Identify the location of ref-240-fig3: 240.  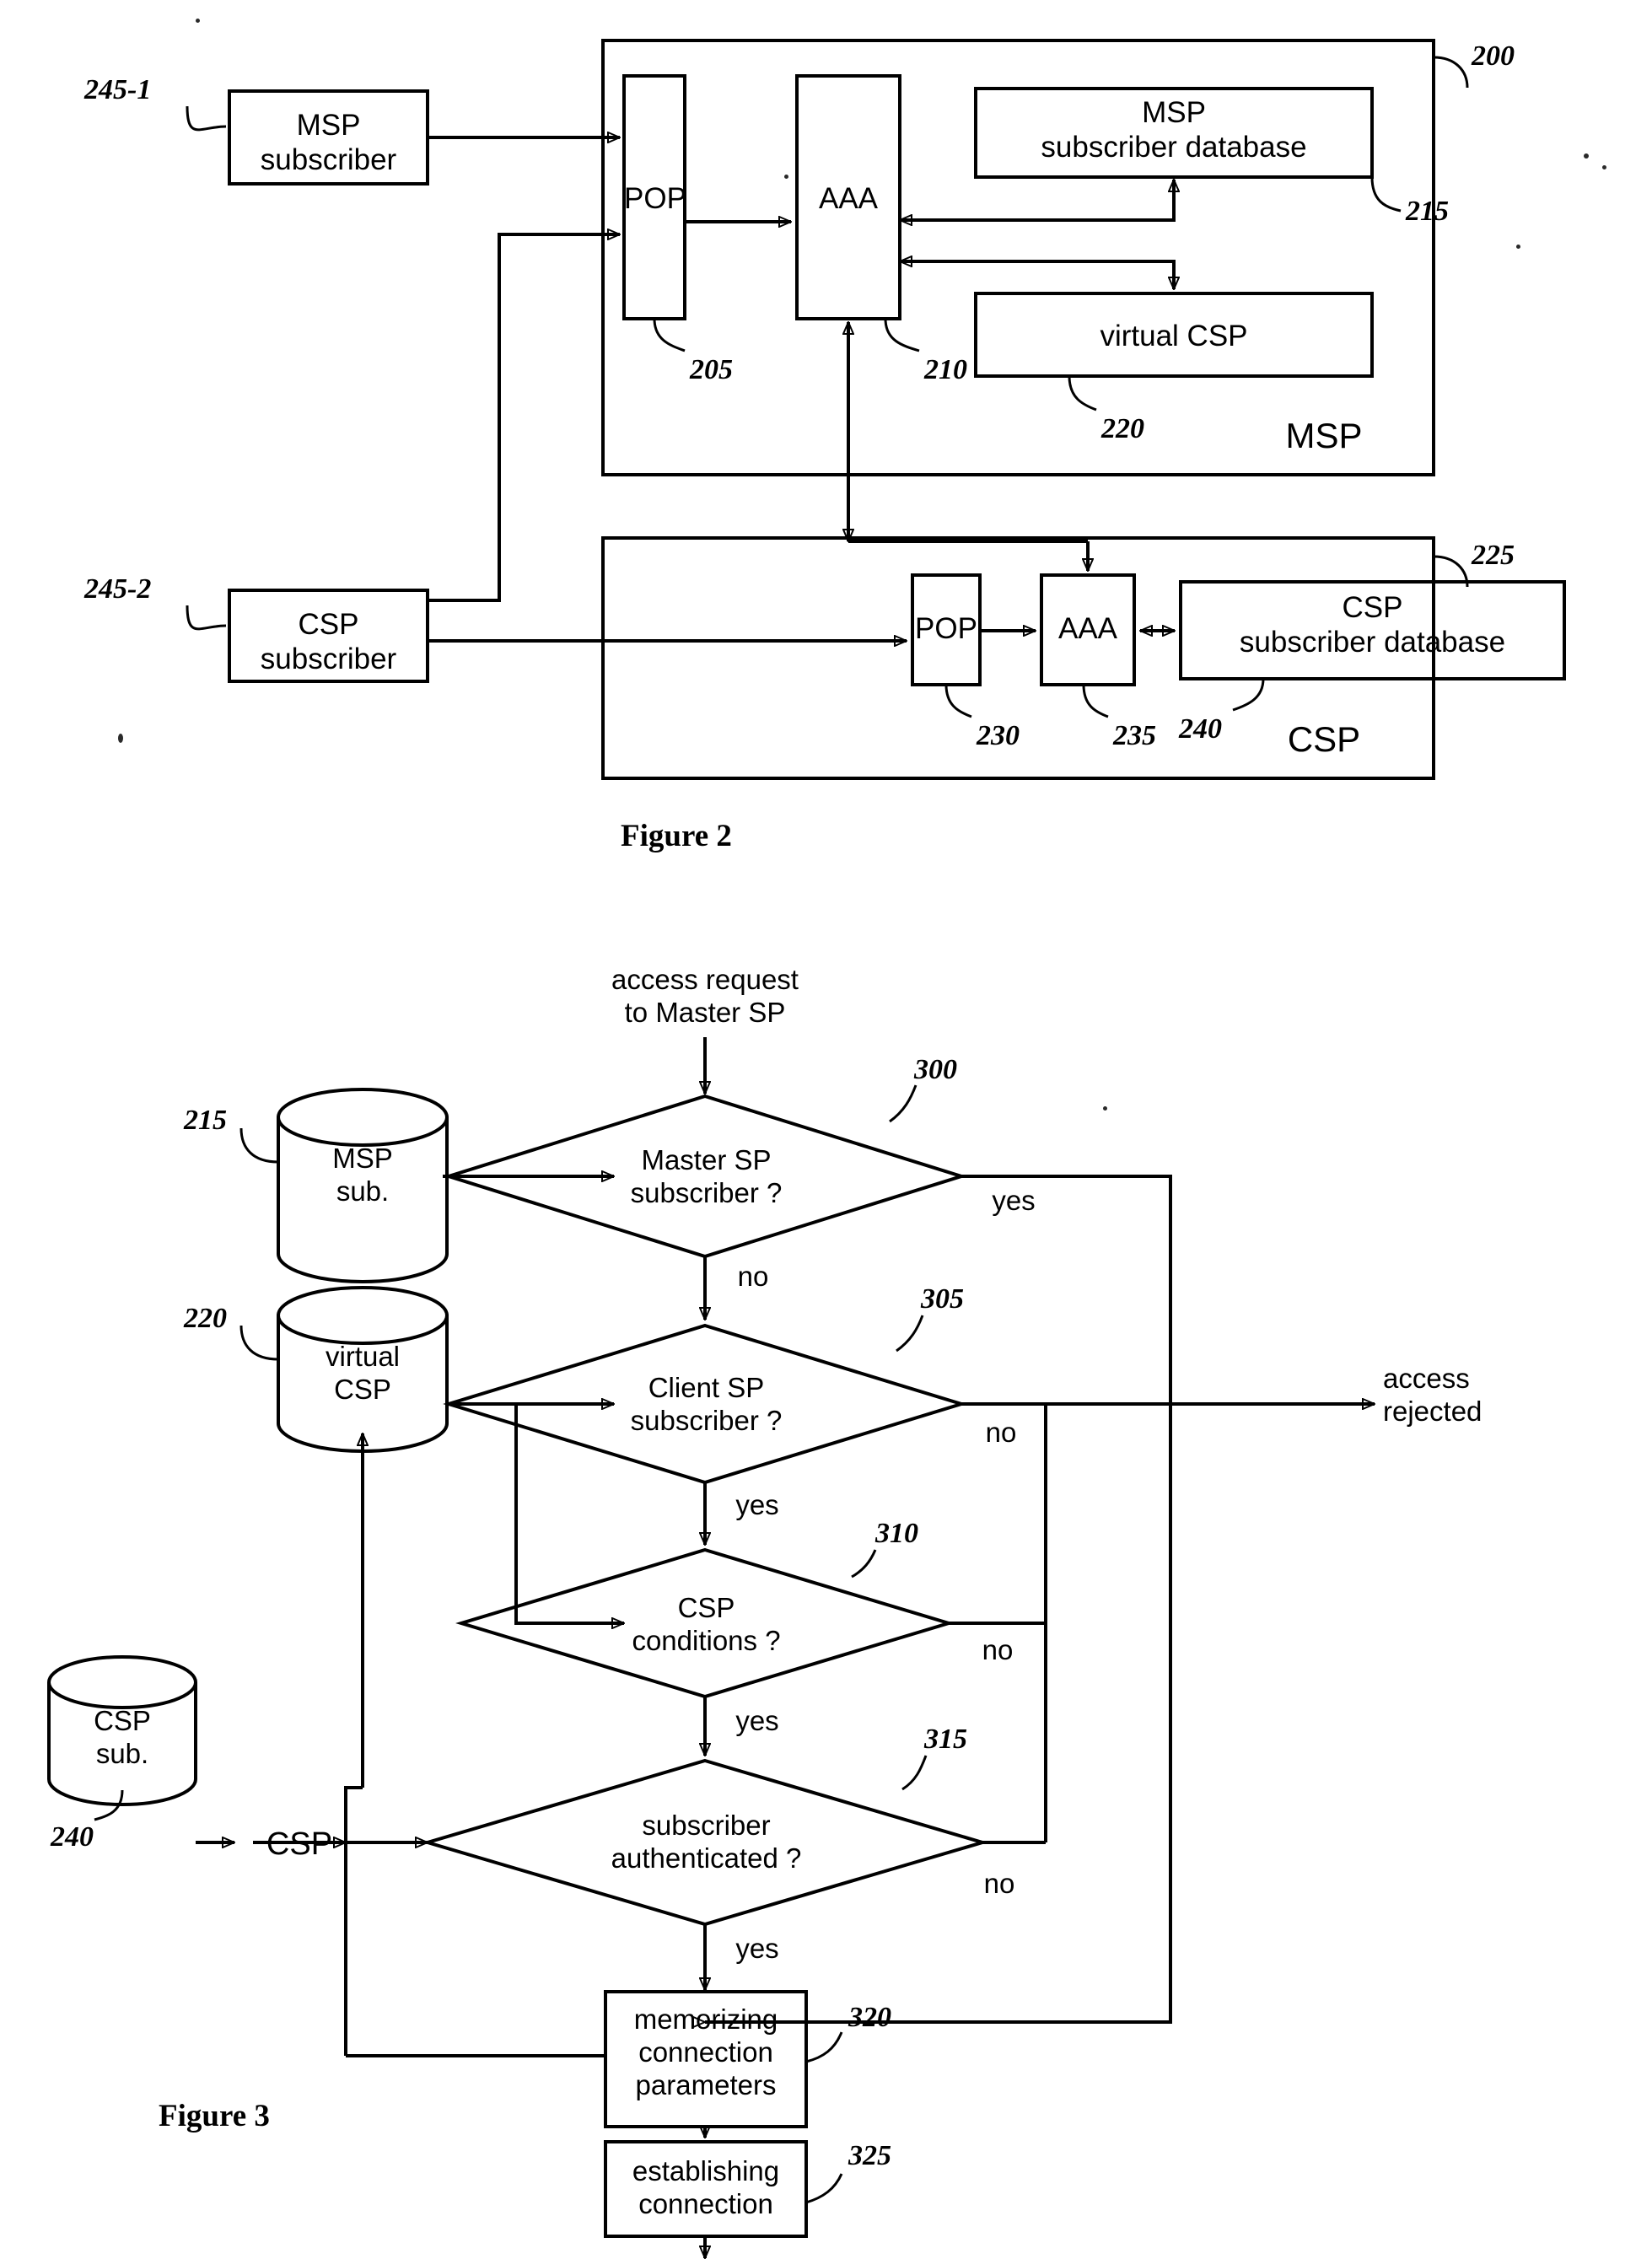
(73, 1837).